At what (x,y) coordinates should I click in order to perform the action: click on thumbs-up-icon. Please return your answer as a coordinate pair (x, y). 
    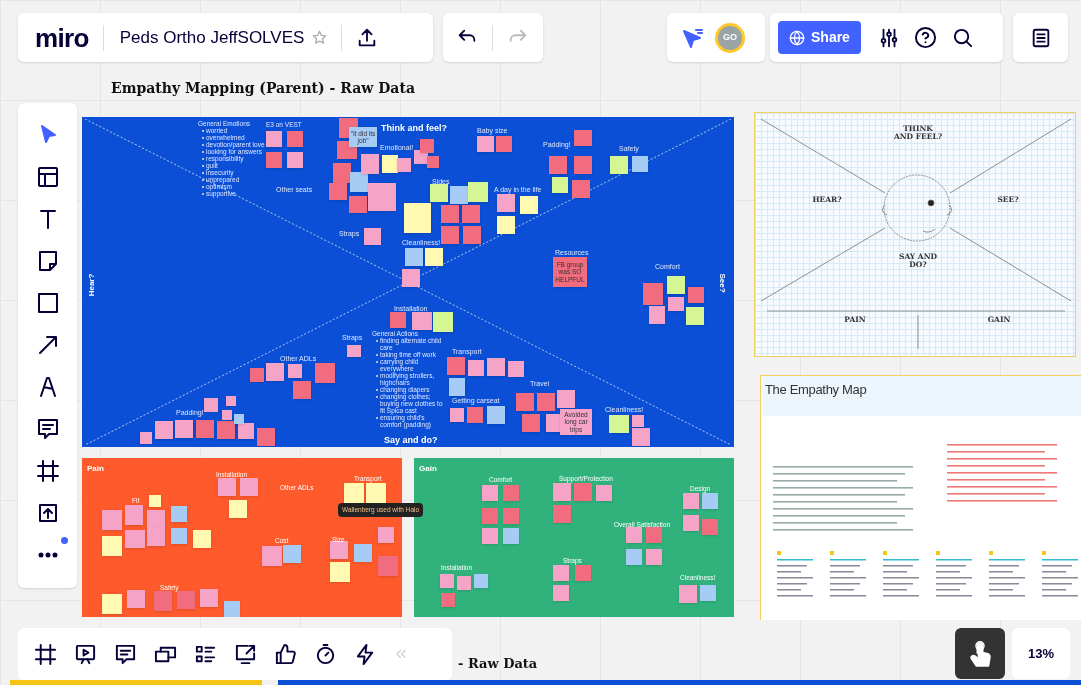
    Looking at the image, I should click on (285, 654).